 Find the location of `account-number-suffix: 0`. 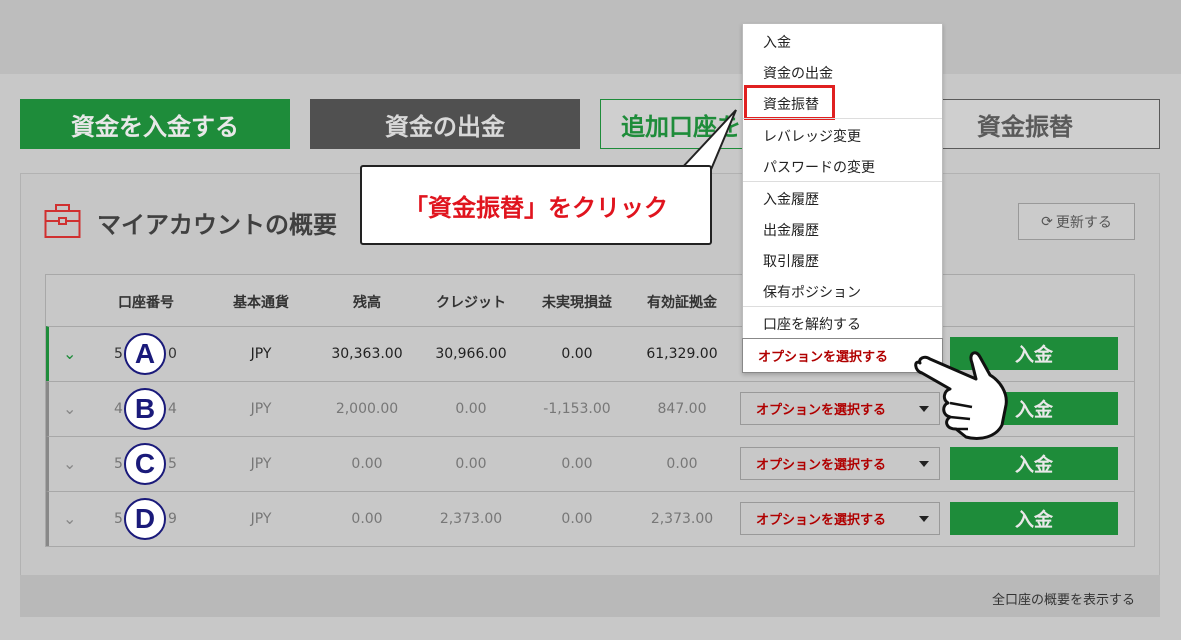

account-number-suffix: 0 is located at coordinates (172, 354).